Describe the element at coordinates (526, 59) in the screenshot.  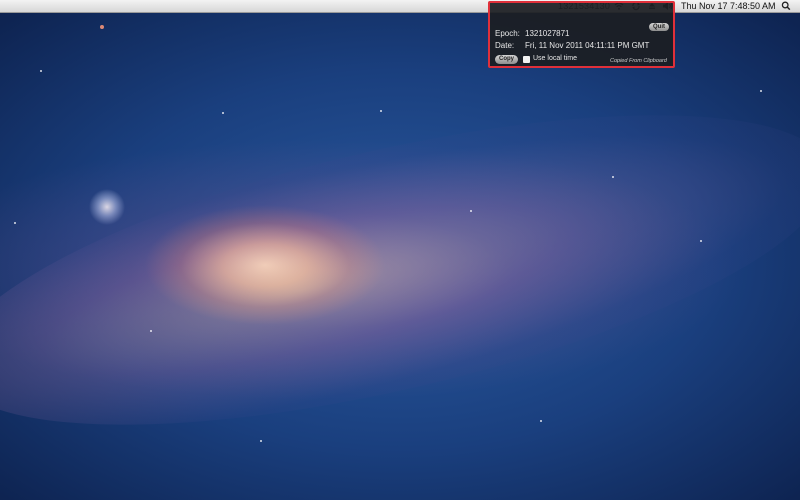
I see `use-local-time-checkbox` at that location.